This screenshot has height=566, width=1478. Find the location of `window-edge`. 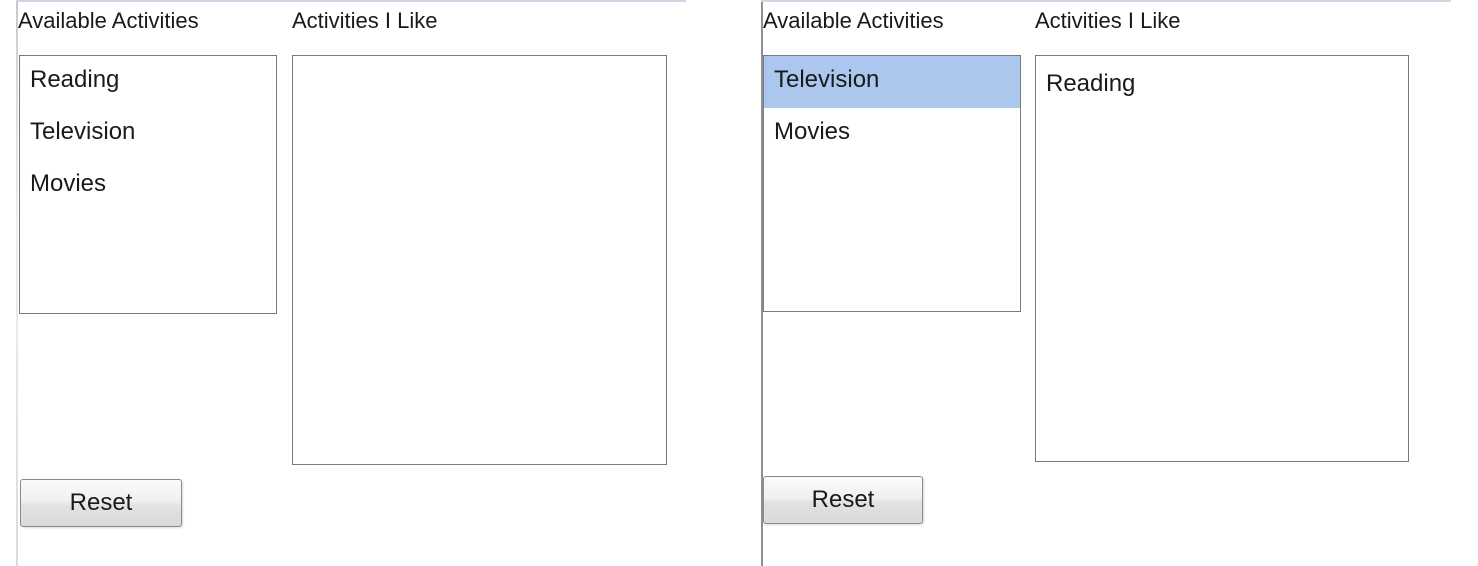

window-edge is located at coordinates (17, 283).